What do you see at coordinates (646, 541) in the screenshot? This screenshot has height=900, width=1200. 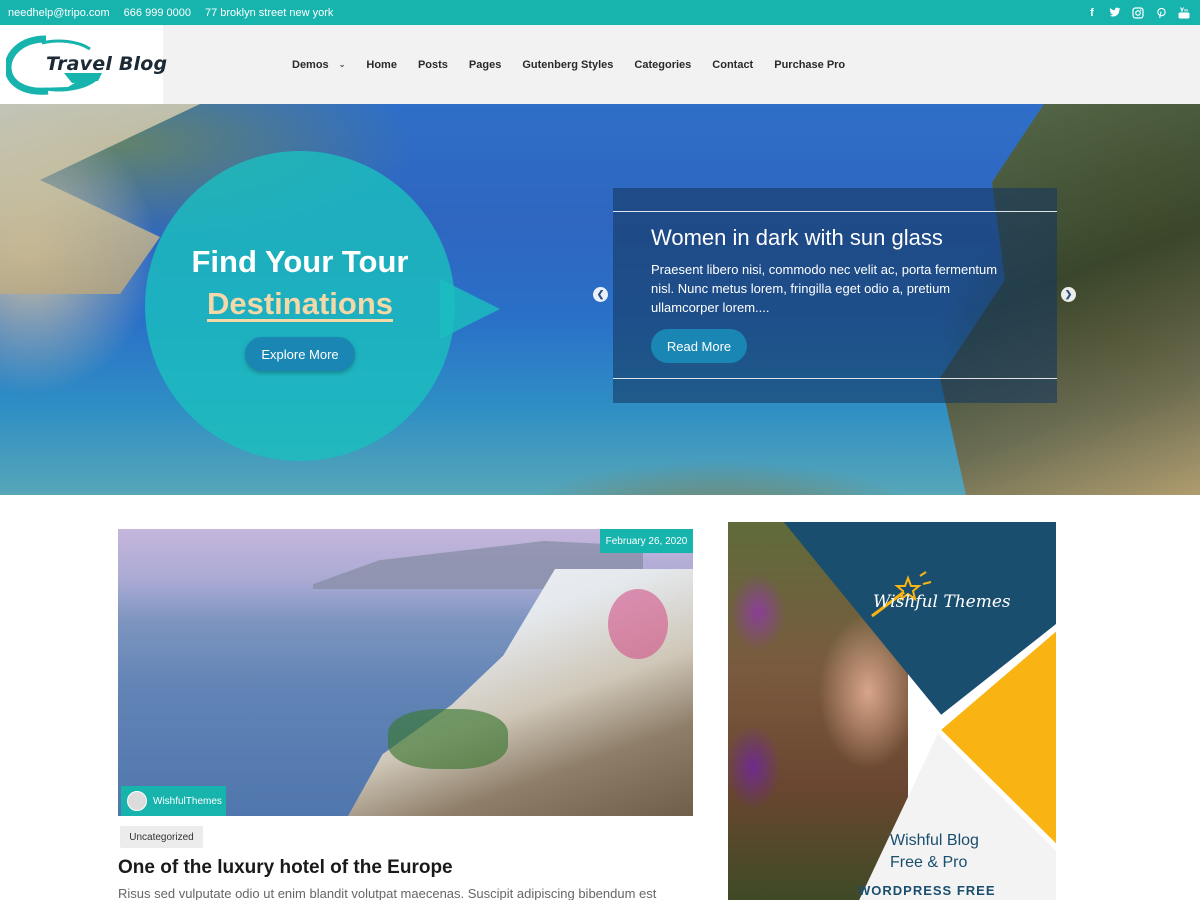 I see `post-date-badge: February 26, 2020` at bounding box center [646, 541].